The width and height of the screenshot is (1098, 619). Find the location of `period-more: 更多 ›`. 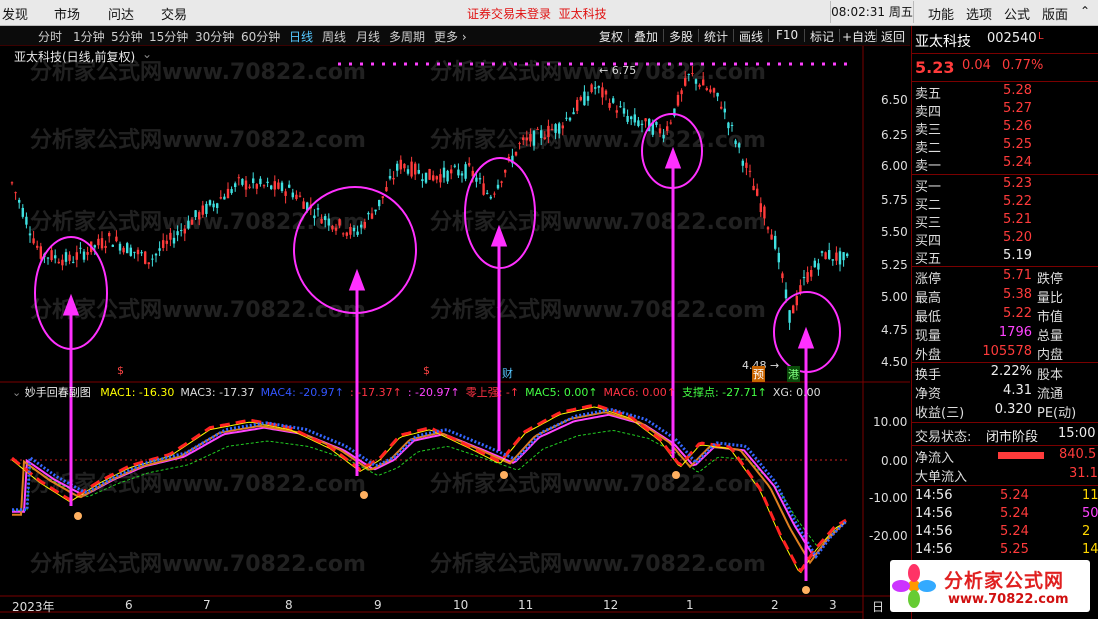

period-more: 更多 › is located at coordinates (450, 36).